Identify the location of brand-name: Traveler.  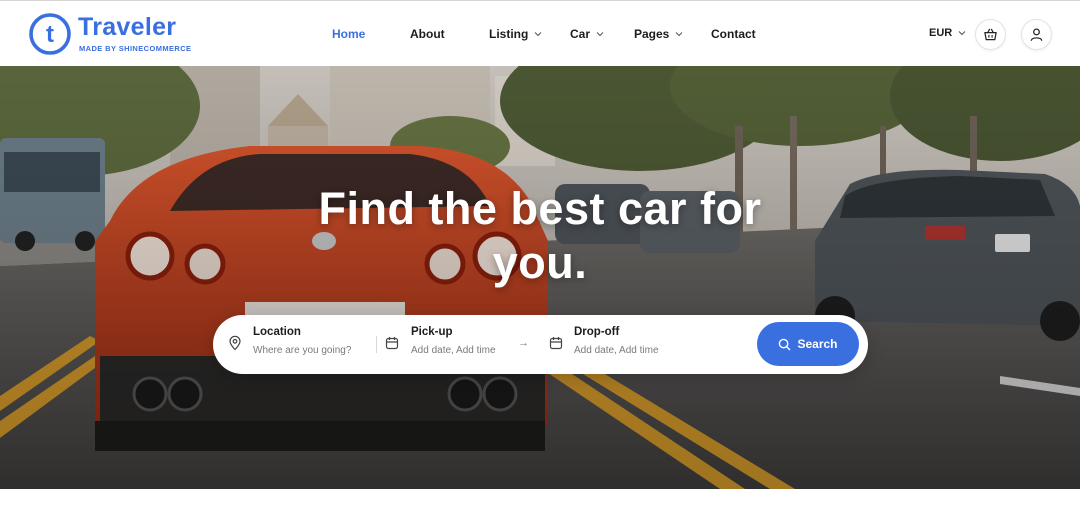
(127, 27).